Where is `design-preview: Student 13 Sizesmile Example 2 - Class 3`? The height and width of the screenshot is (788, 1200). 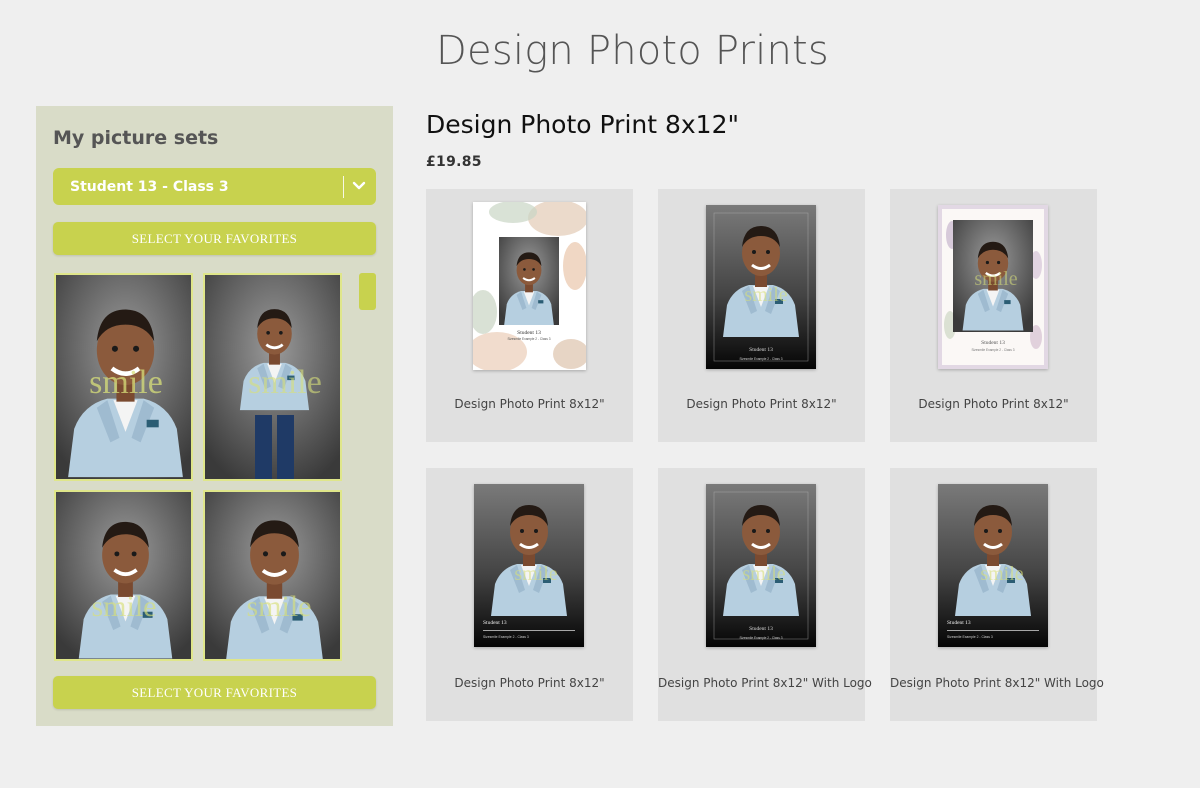
design-preview: Student 13 Sizesmile Example 2 - Class 3 is located at coordinates (529, 286).